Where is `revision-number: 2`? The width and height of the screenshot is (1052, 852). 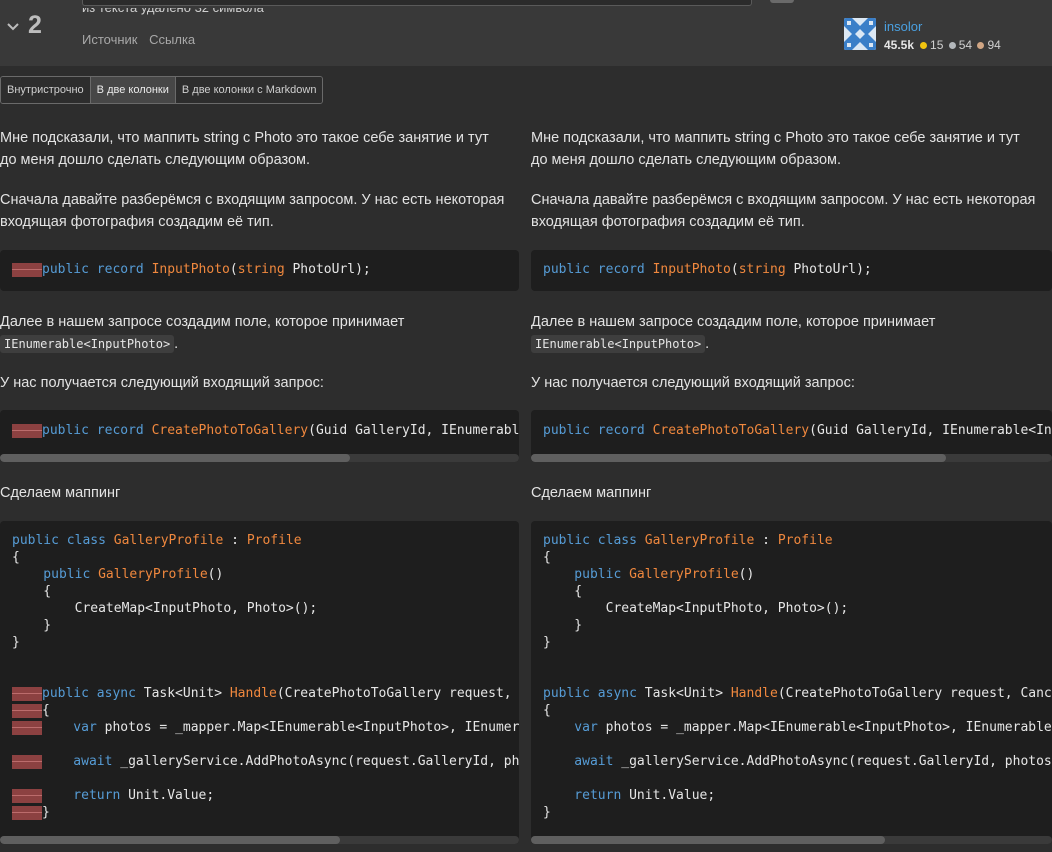 revision-number: 2 is located at coordinates (35, 25).